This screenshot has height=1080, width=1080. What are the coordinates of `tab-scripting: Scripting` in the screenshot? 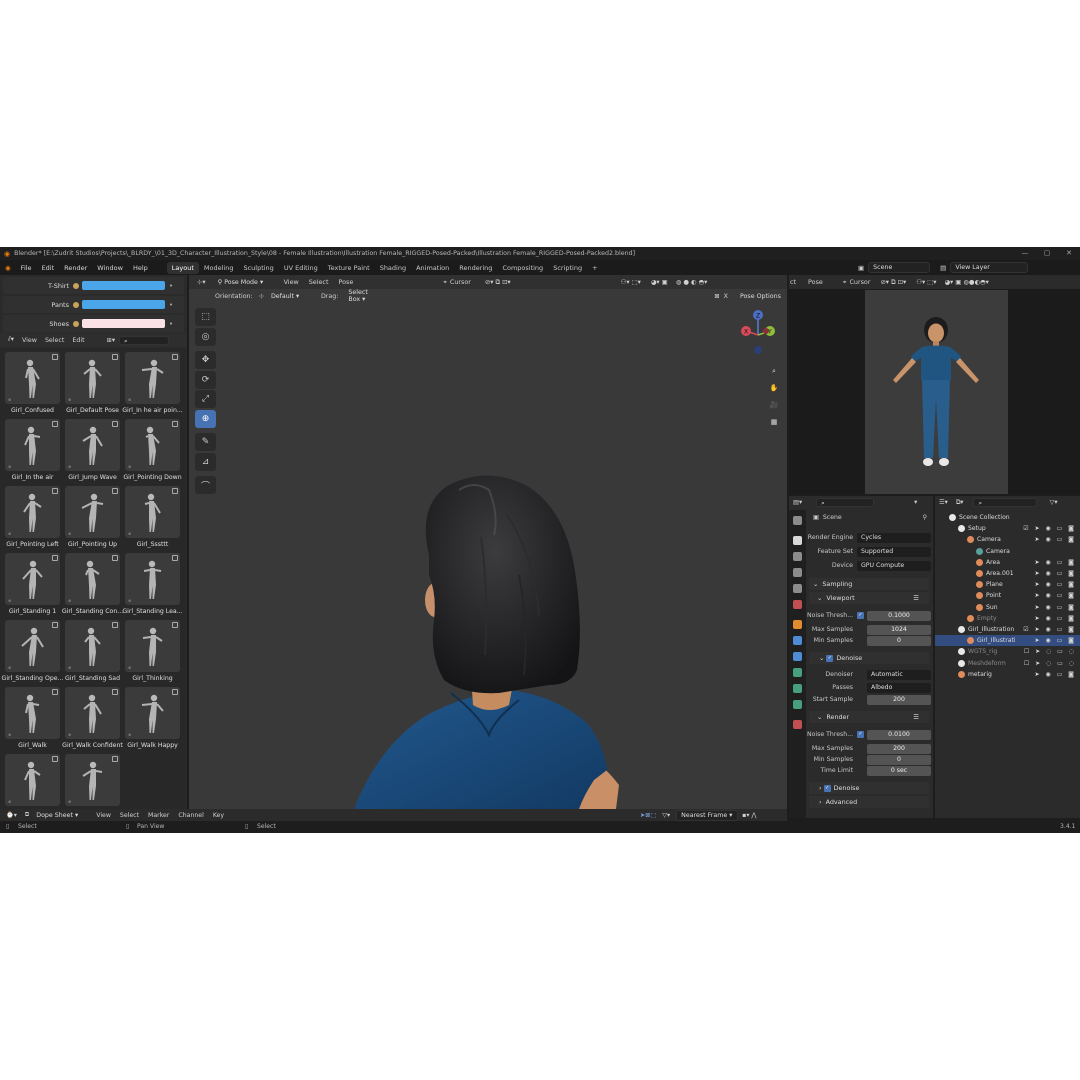 It's located at (567, 268).